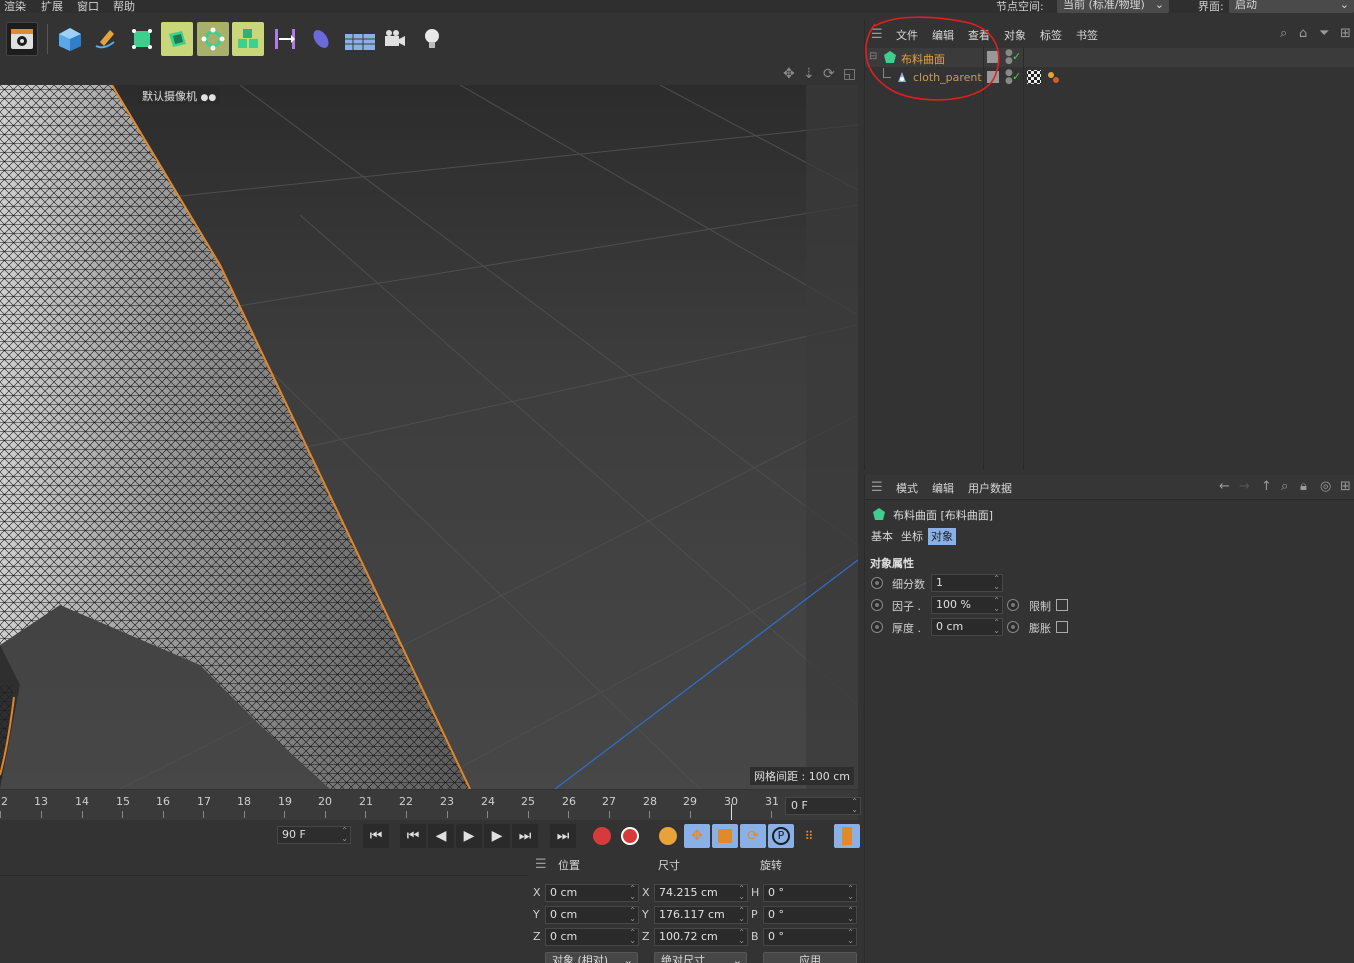 This screenshot has height=963, width=1354. I want to click on filter-icon: ⏷, so click(1324, 33).